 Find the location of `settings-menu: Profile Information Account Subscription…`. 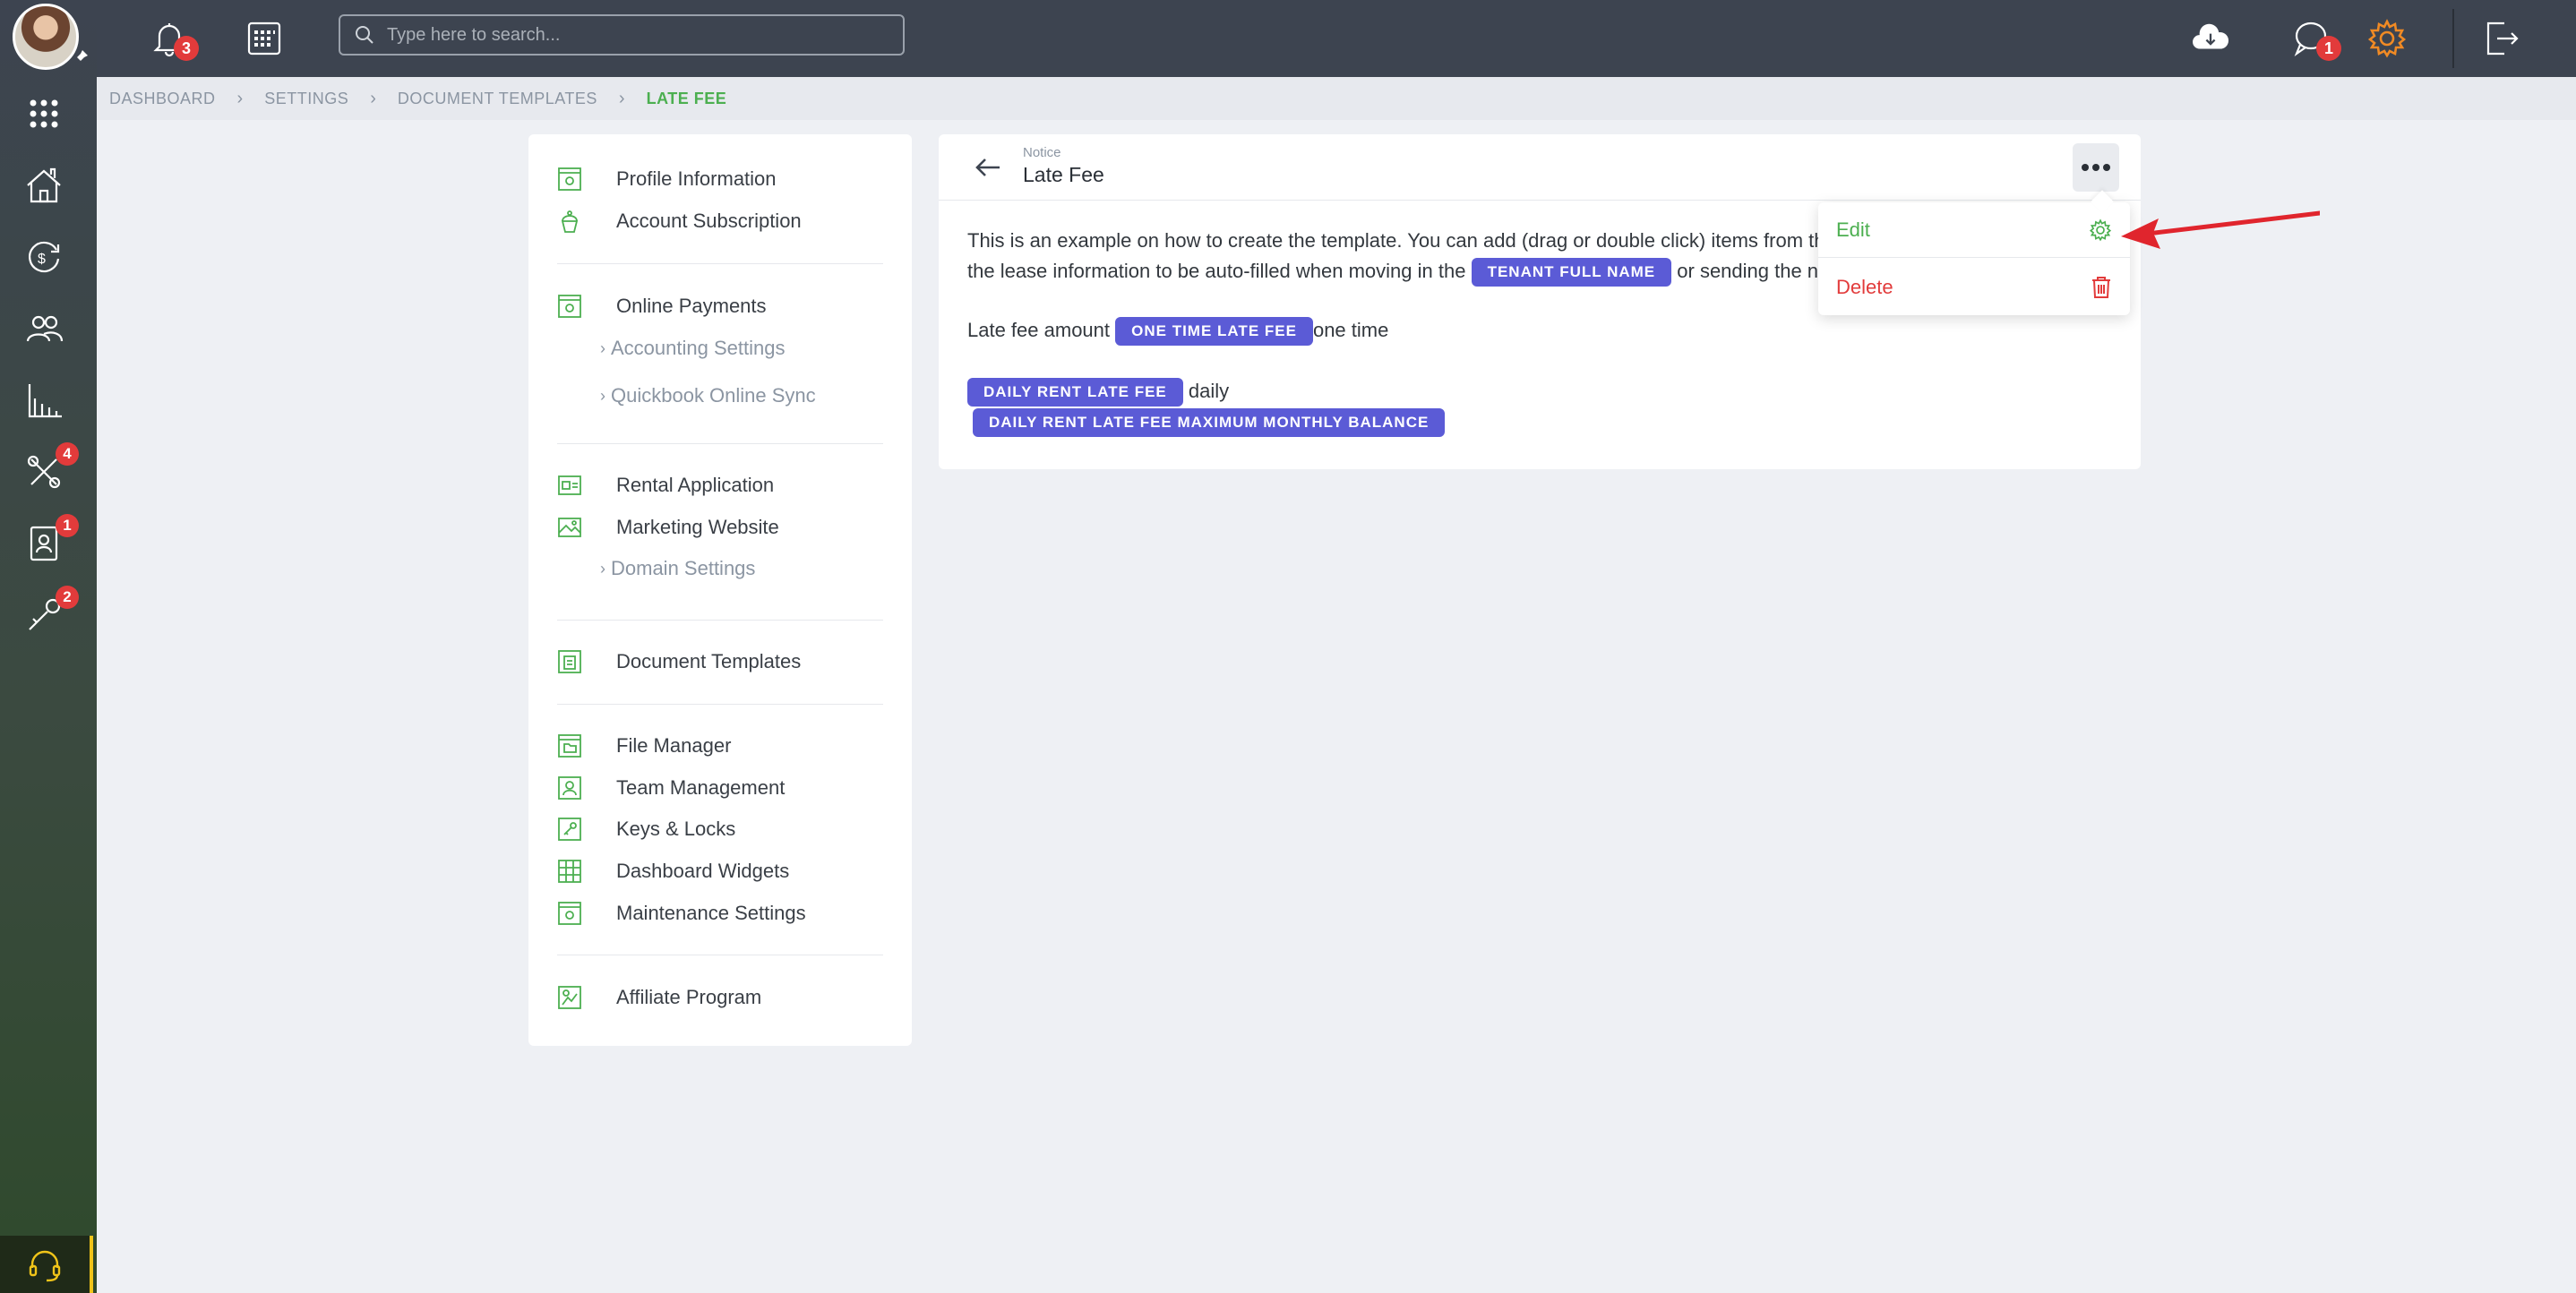

settings-menu: Profile Information Account Subscription… is located at coordinates (720, 590).